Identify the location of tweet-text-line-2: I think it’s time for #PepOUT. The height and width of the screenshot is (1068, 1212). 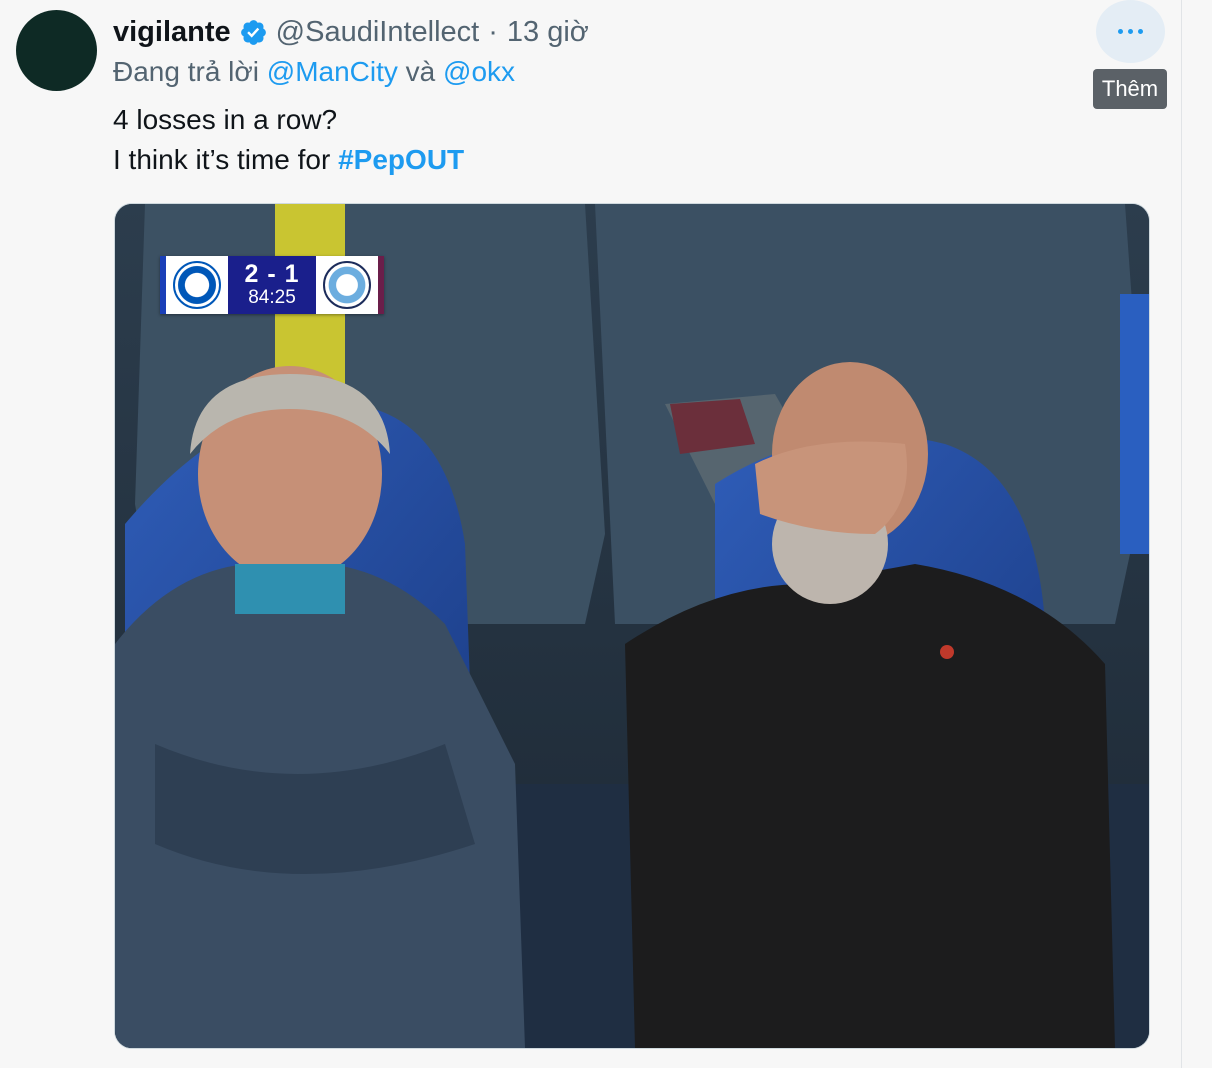
(288, 160).